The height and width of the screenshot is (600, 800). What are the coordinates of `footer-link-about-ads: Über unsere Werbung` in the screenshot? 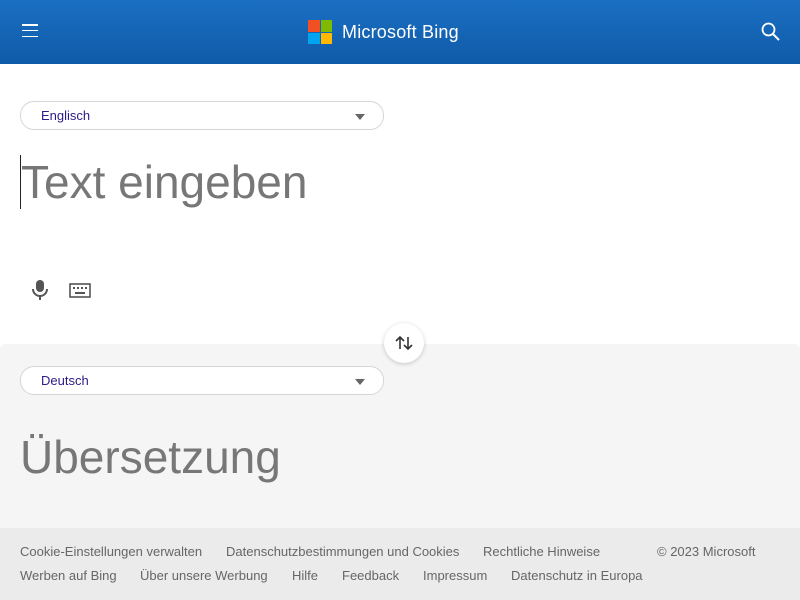 It's located at (204, 575).